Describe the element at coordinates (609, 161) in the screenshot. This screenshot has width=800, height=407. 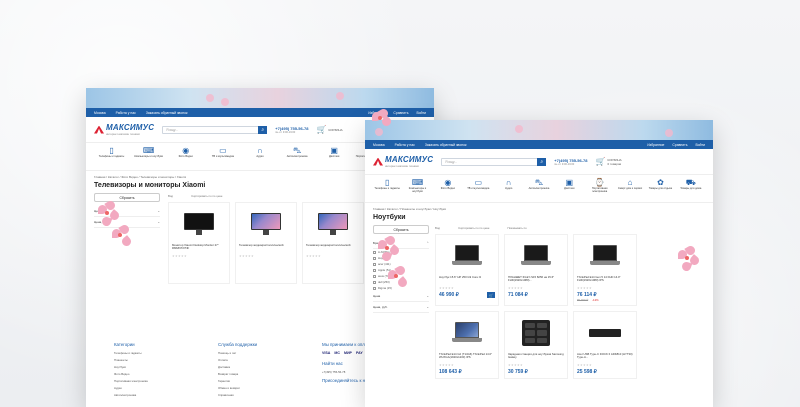
I see `cart-button: 🛒 КОРЗИНА 0 товаров` at that location.